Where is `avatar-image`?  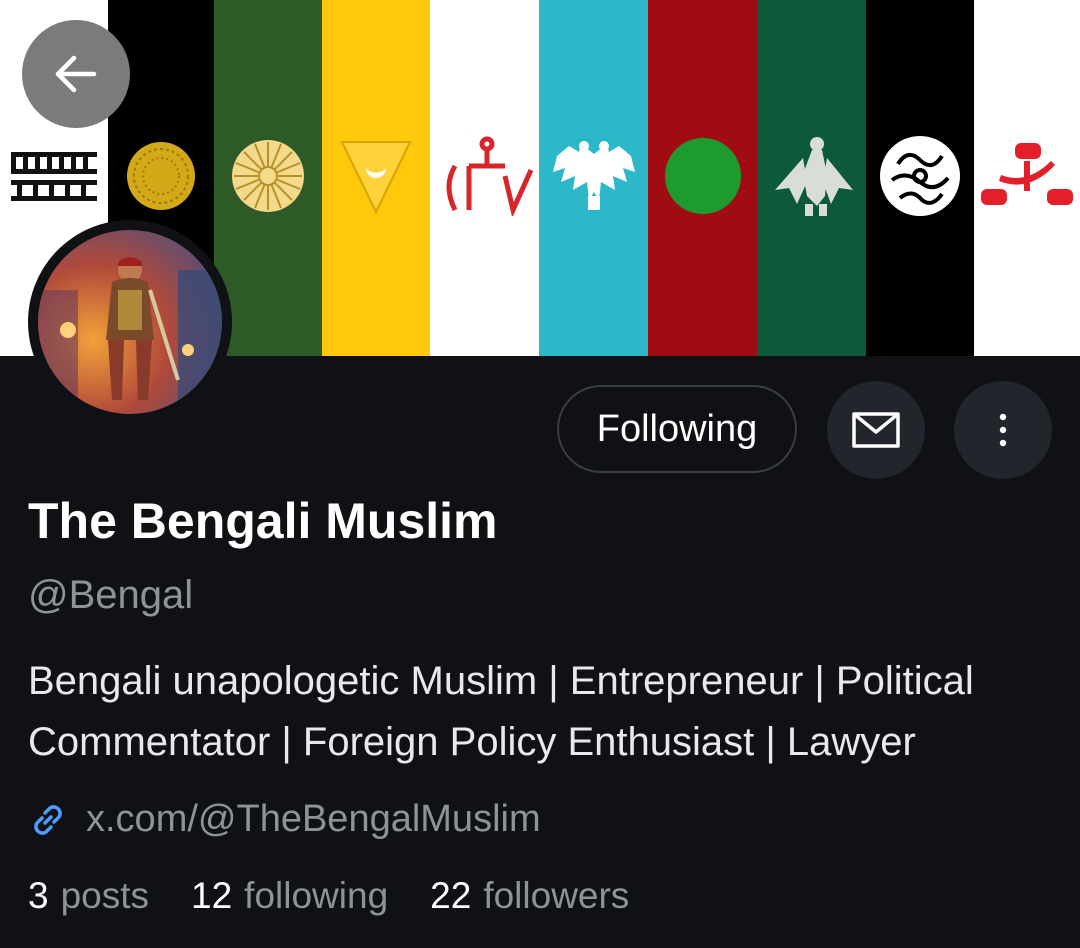
avatar-image is located at coordinates (130, 322).